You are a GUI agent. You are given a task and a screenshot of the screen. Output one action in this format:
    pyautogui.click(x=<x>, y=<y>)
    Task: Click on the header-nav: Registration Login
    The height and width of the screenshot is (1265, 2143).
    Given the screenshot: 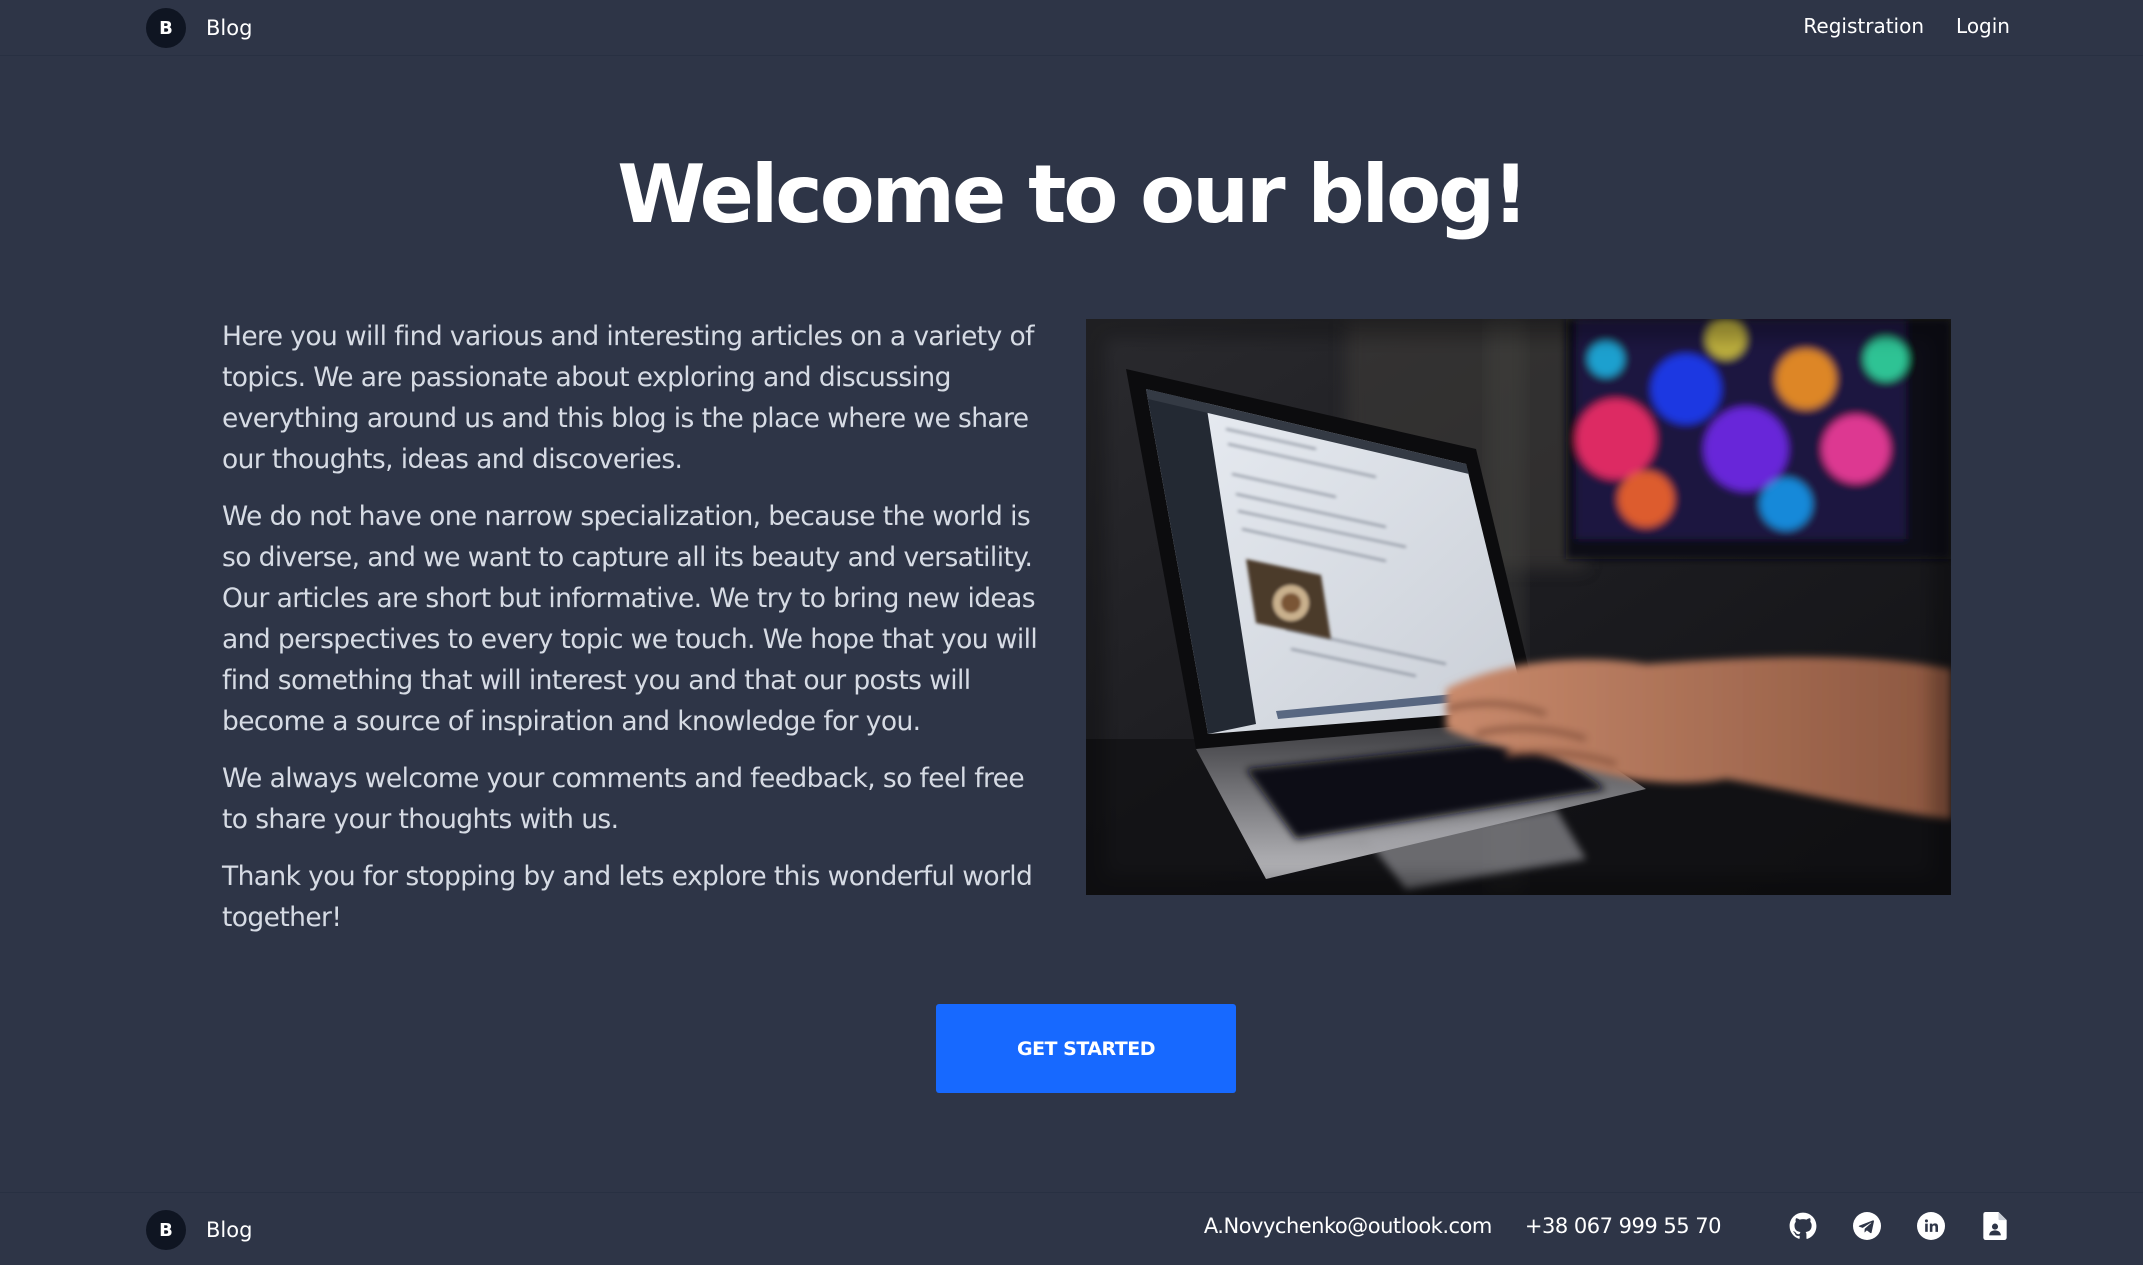 What is the action you would take?
    pyautogui.click(x=1906, y=26)
    